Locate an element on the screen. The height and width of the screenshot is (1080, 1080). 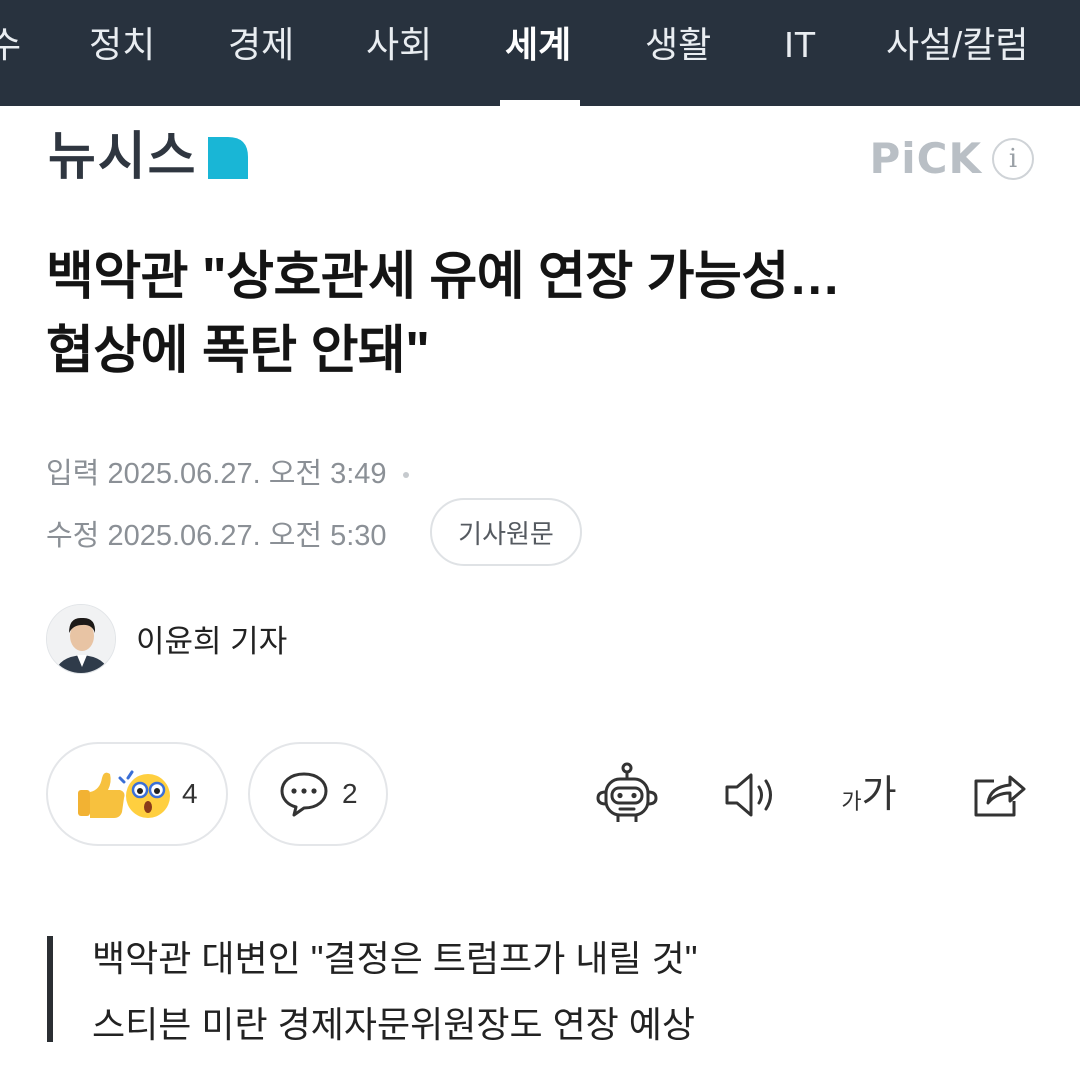
headline-line-2: 협상에 폭탄 안돼" is located at coordinates (238, 351).